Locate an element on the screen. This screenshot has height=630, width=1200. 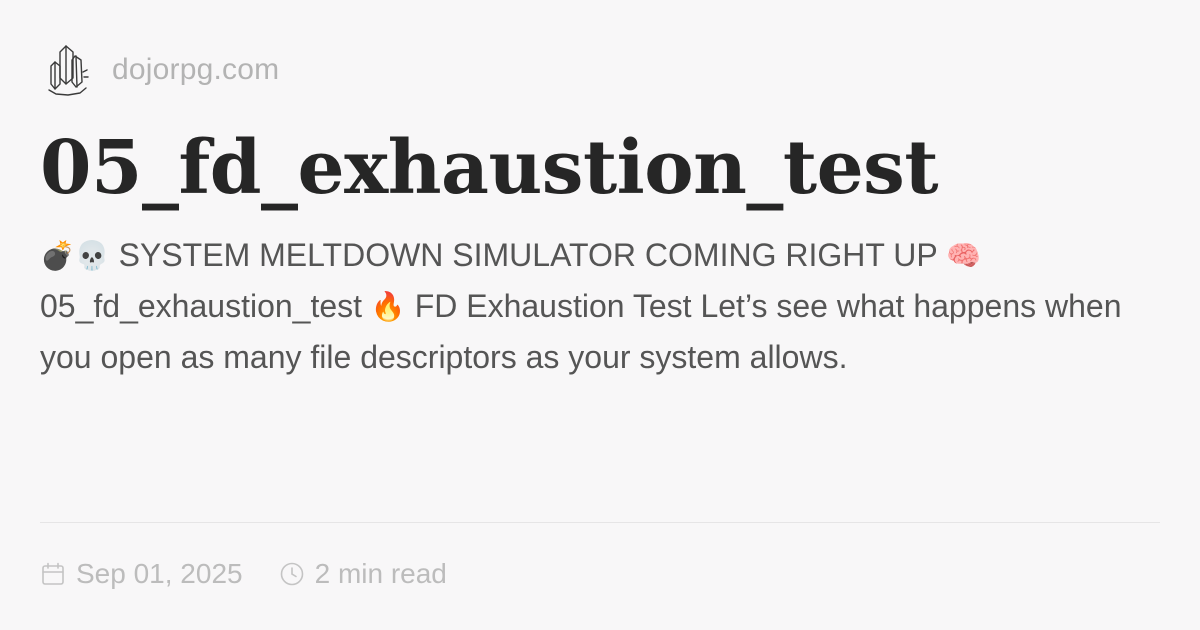
read-time: 2 min read is located at coordinates (363, 574).